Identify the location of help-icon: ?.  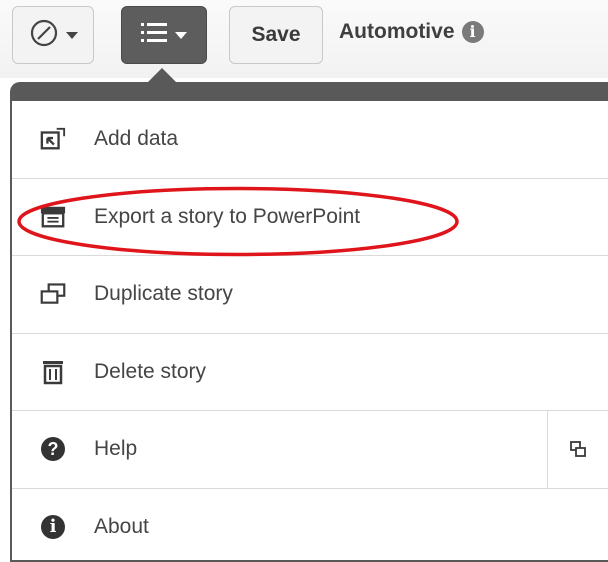
(53, 449).